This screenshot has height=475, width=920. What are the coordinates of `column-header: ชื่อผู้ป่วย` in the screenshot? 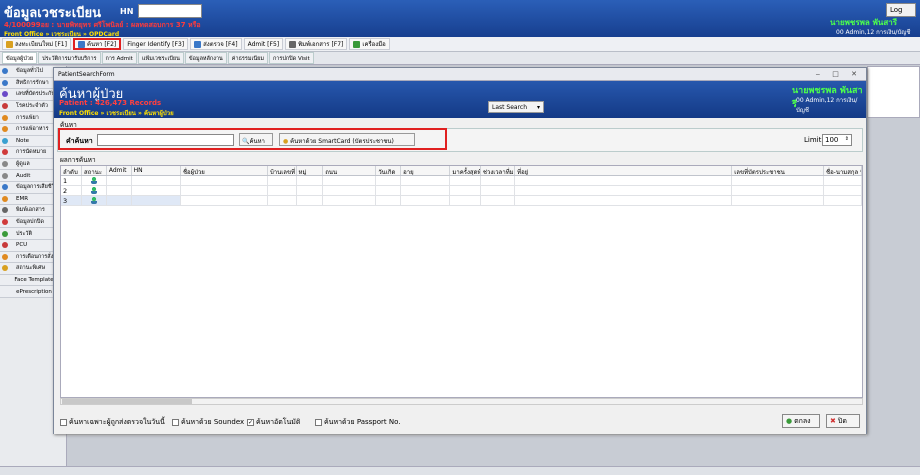 It's located at (224, 170).